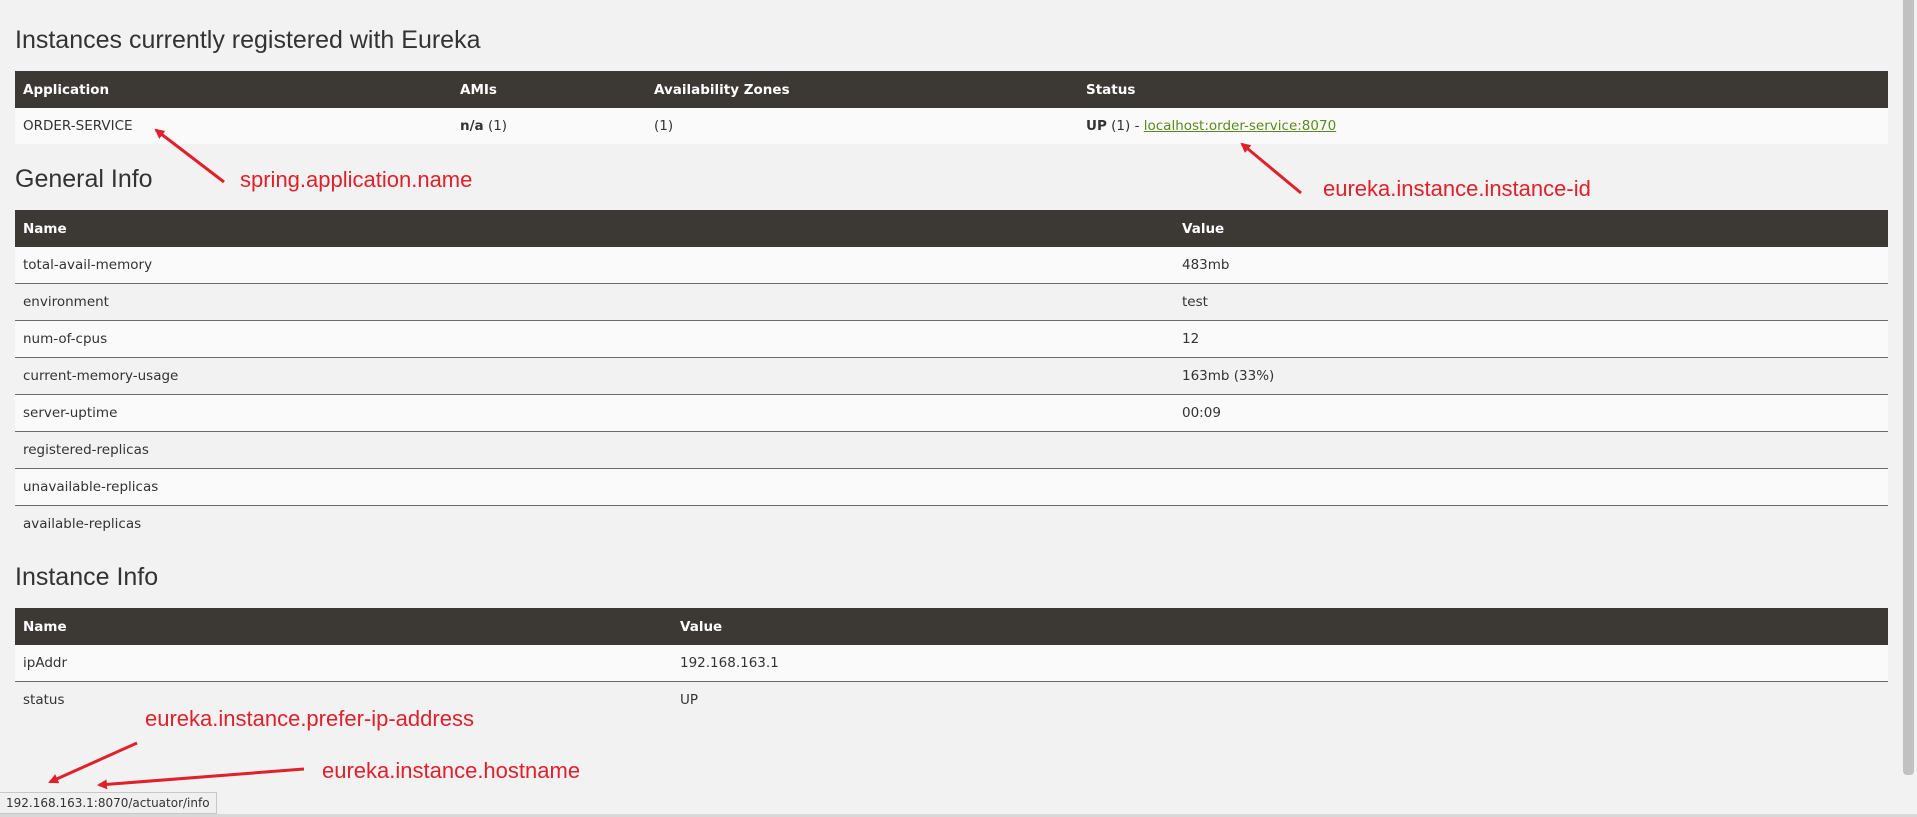  What do you see at coordinates (18, 4) in the screenshot?
I see `cut-off-heading` at bounding box center [18, 4].